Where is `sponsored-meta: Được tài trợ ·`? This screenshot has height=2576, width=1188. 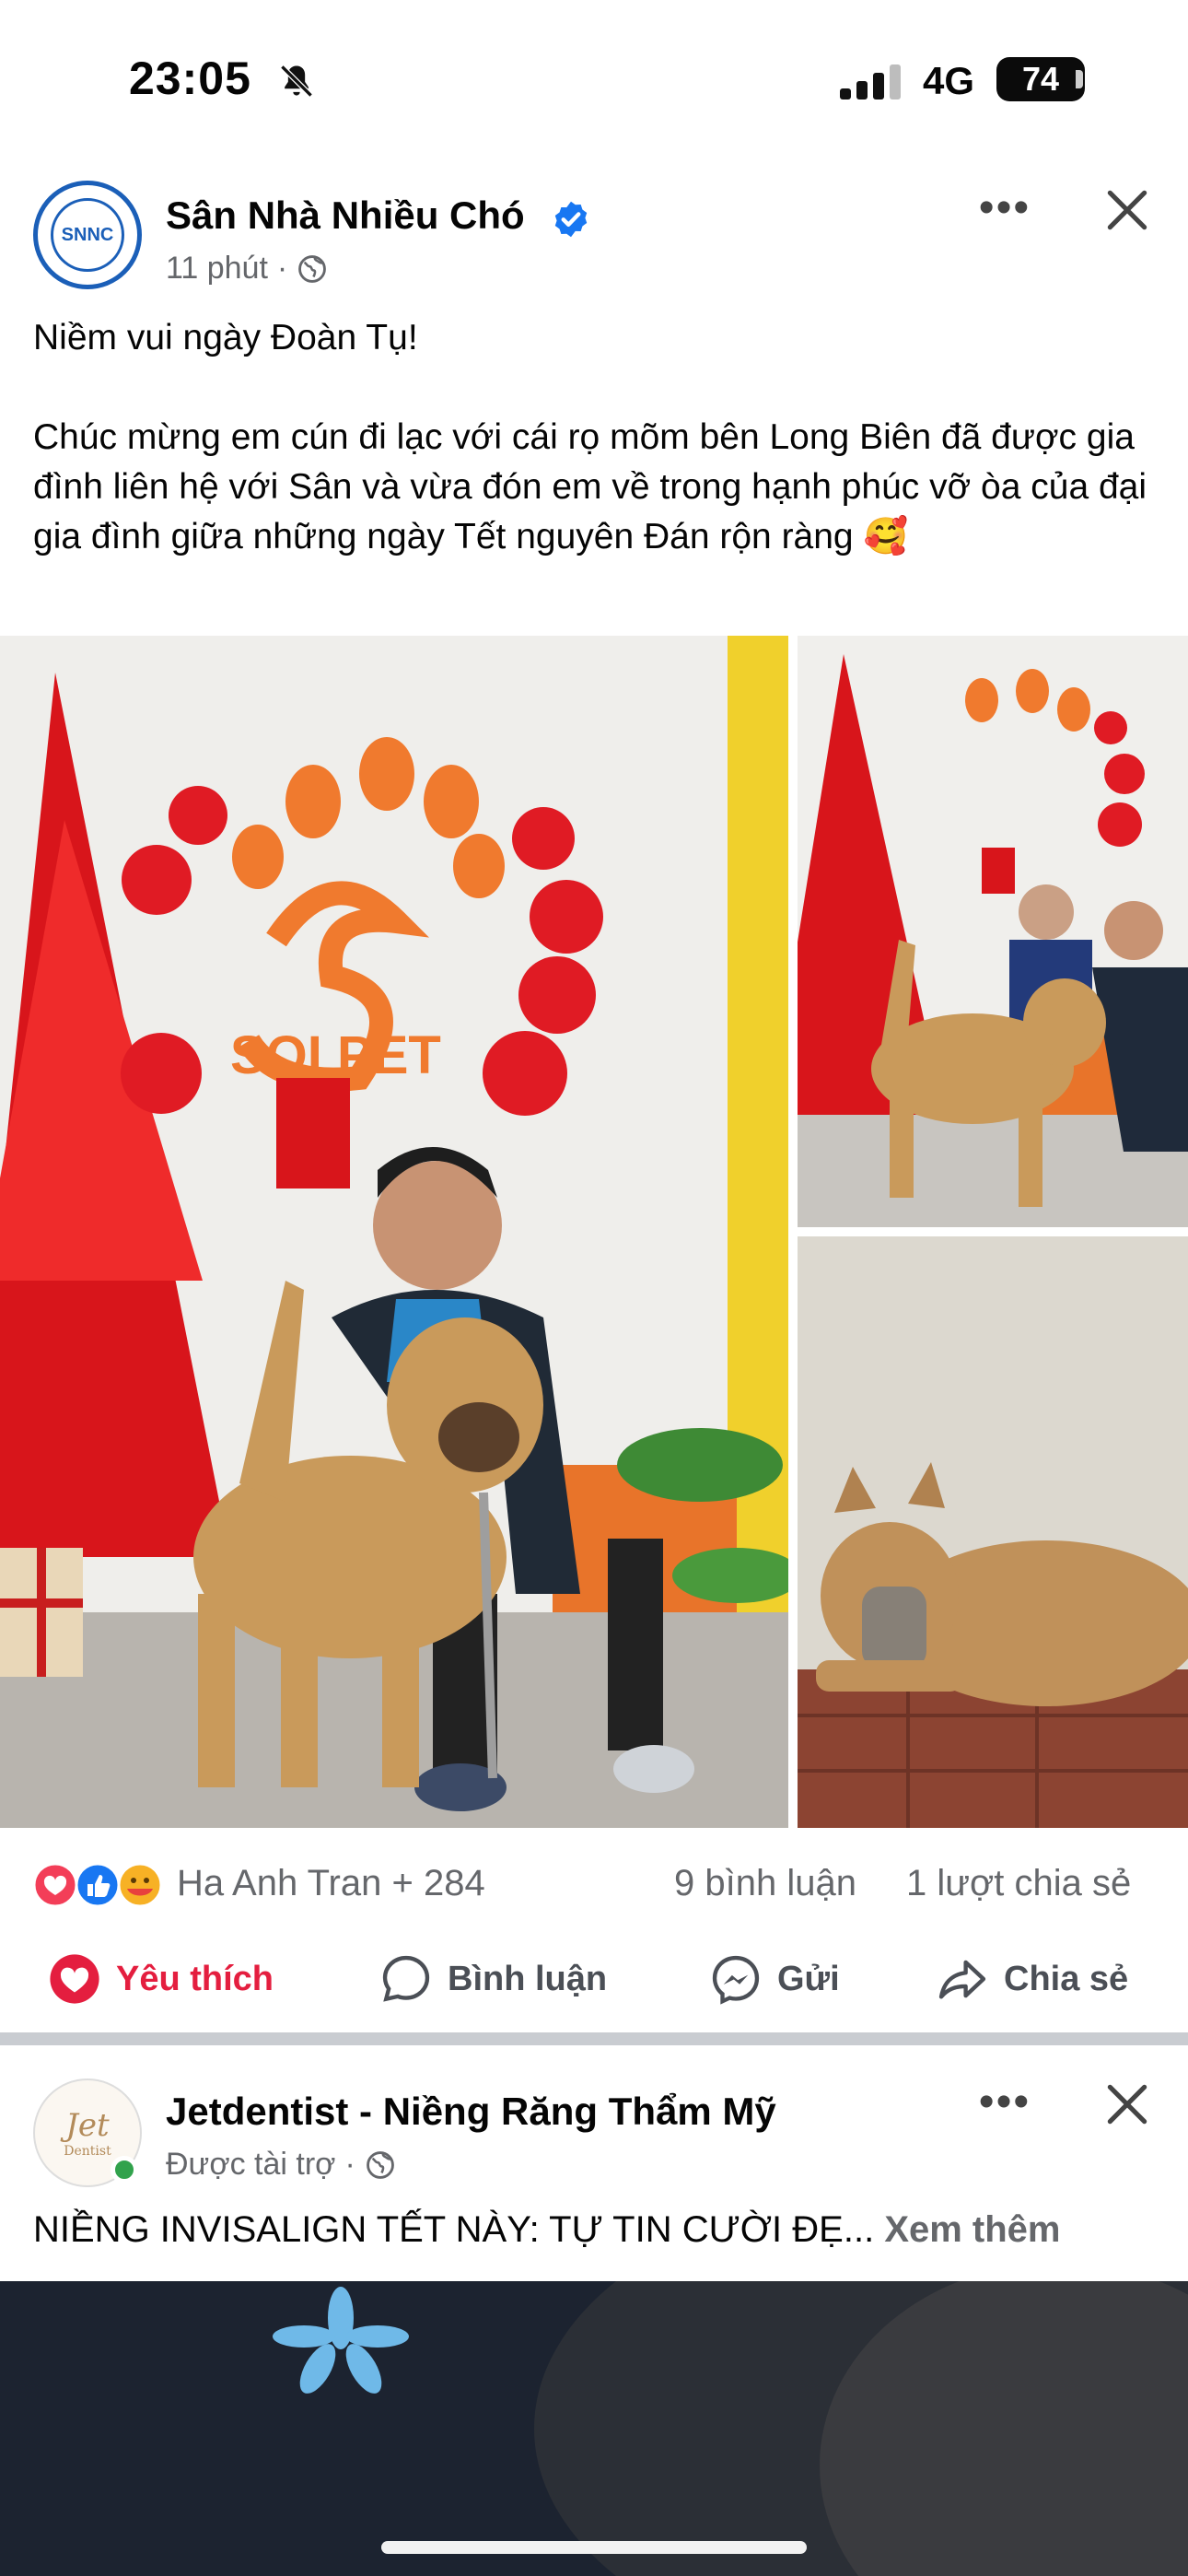
sponsored-meta: Được tài trợ · is located at coordinates (281, 2165).